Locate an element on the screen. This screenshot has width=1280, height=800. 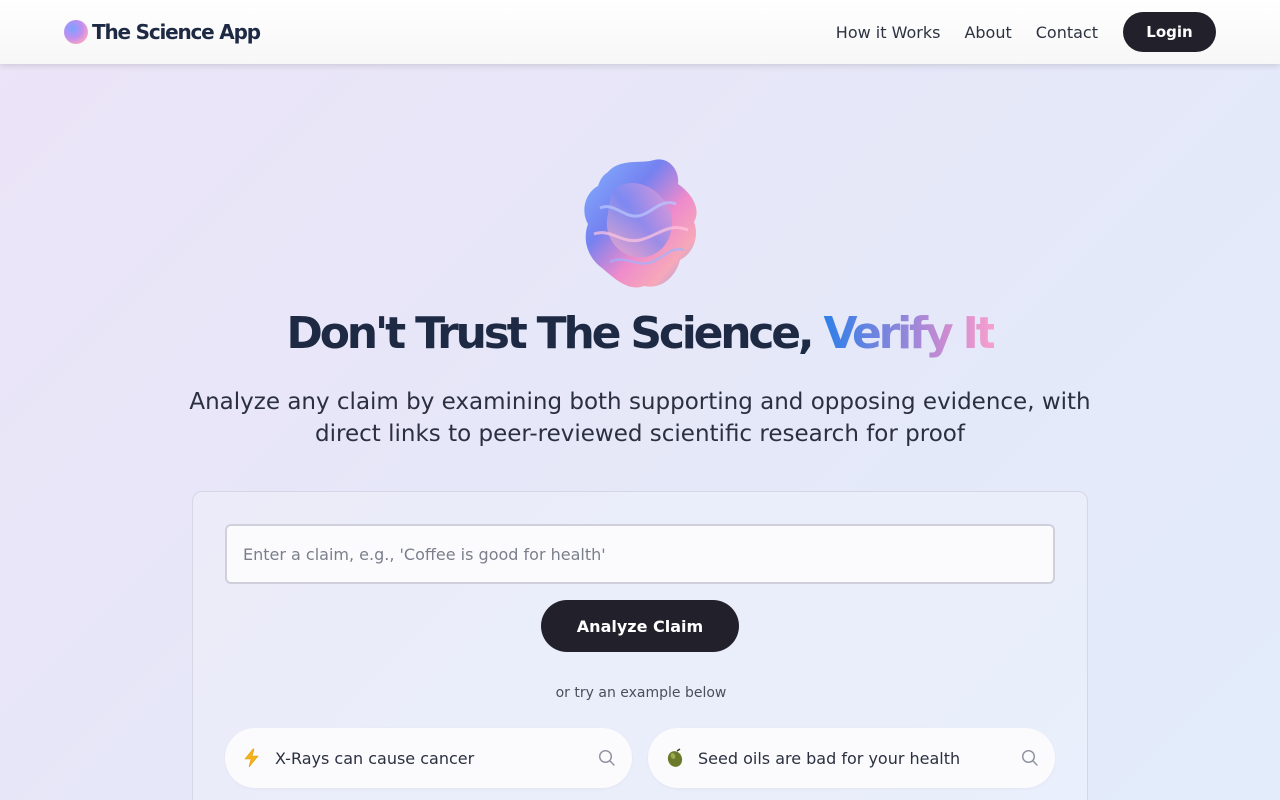
example-chip-label: Seed oils are bad for your health is located at coordinates (829, 758).